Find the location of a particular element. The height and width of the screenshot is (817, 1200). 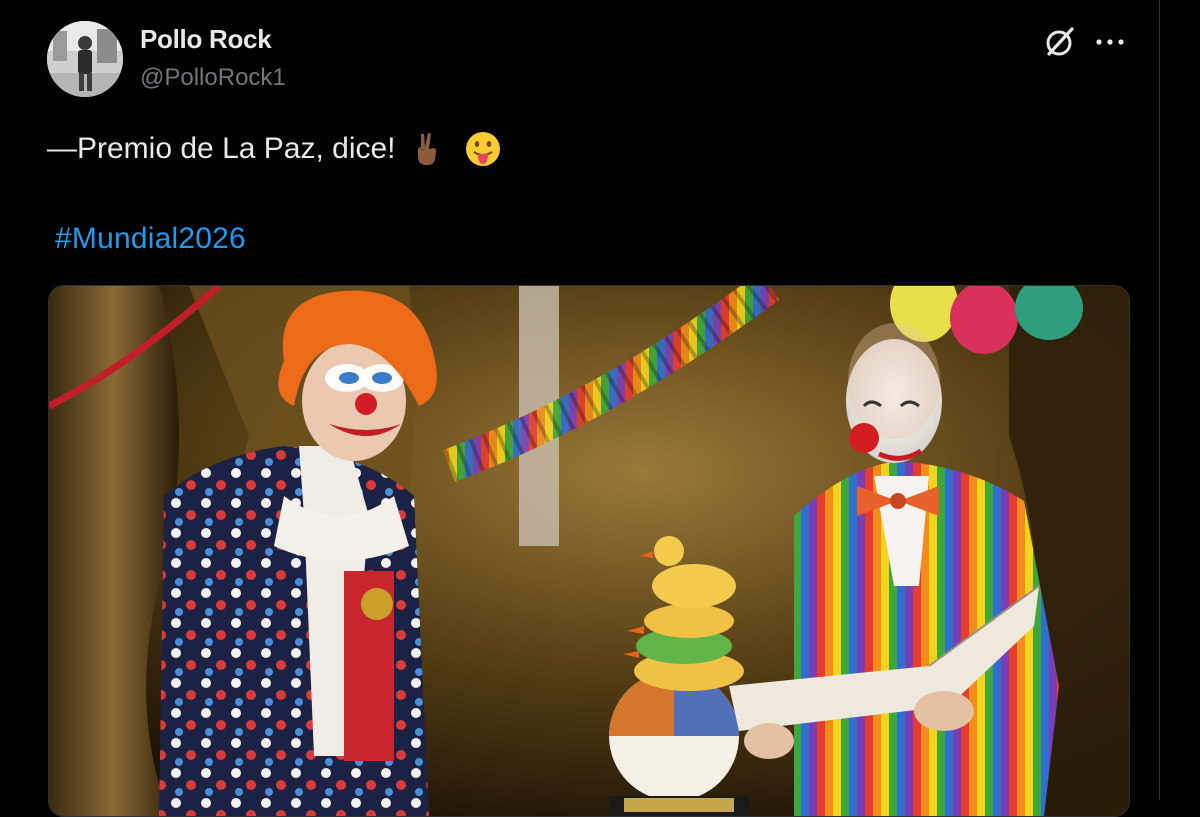

grok-icon is located at coordinates (1060, 42).